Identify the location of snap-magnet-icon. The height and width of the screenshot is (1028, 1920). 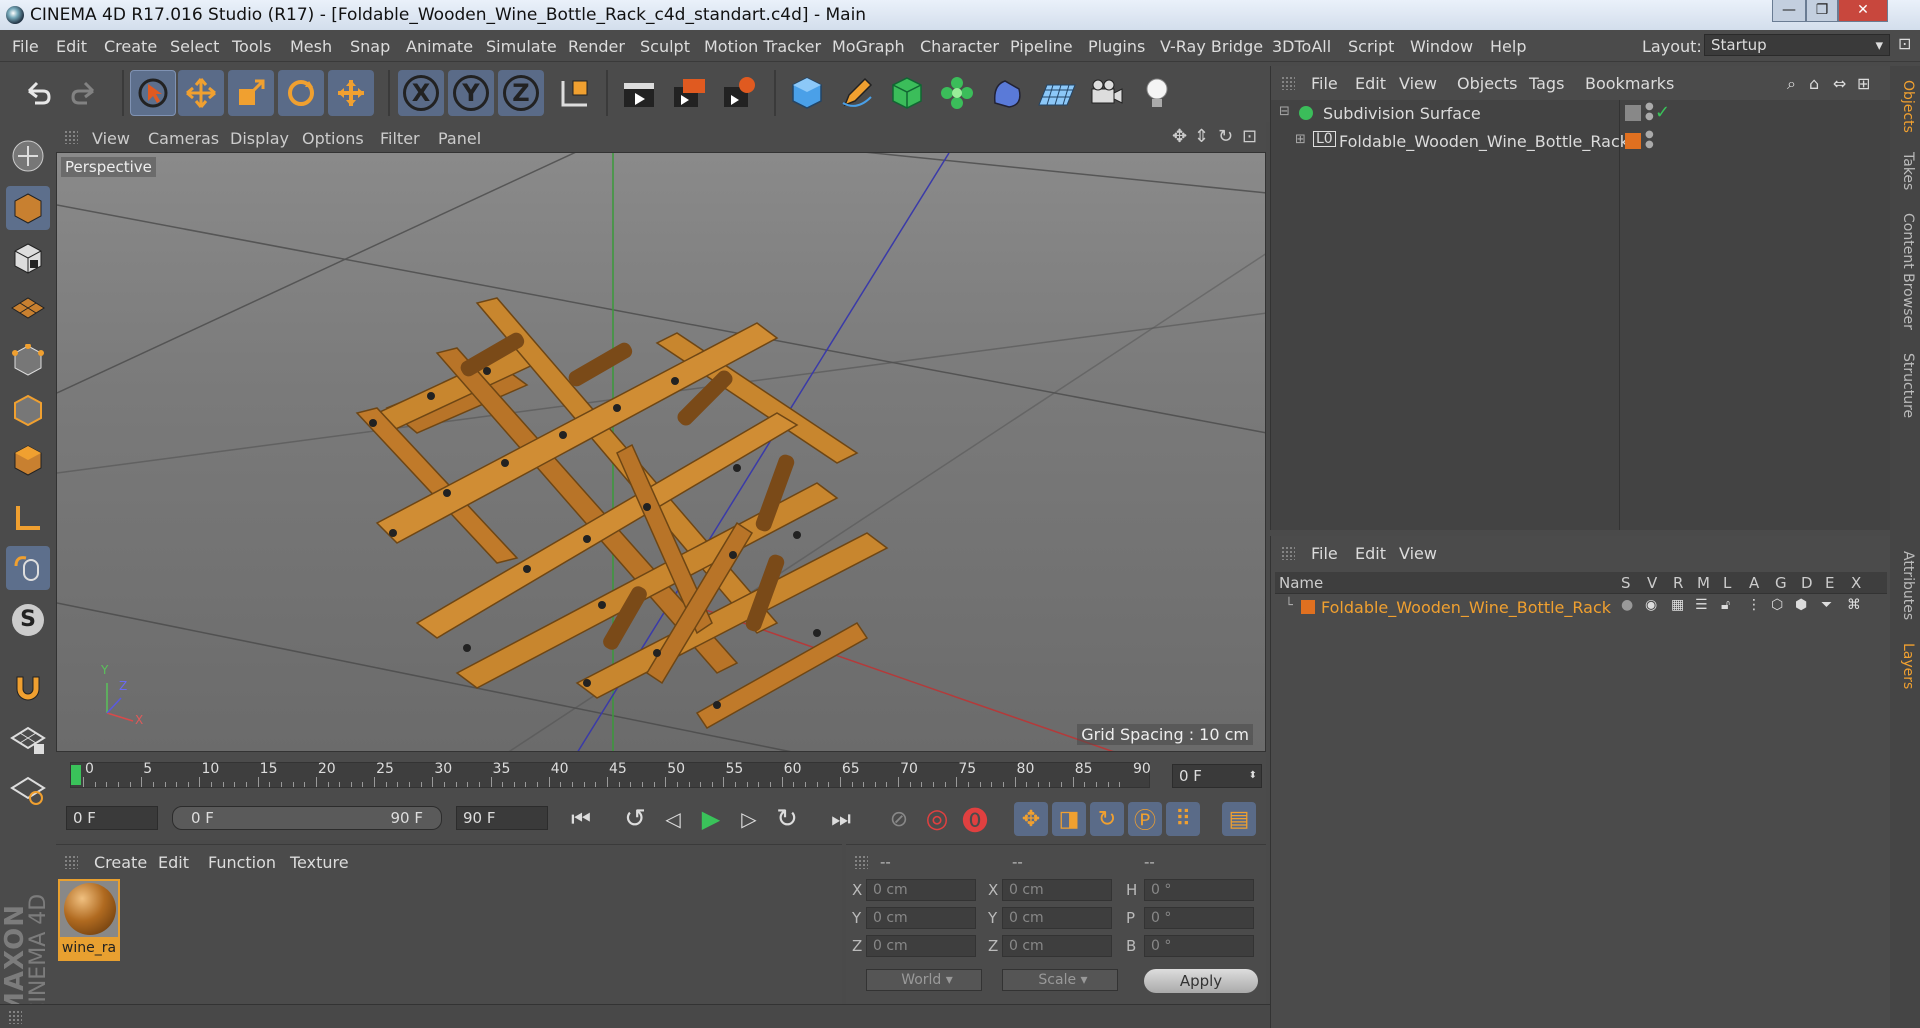
(28, 686).